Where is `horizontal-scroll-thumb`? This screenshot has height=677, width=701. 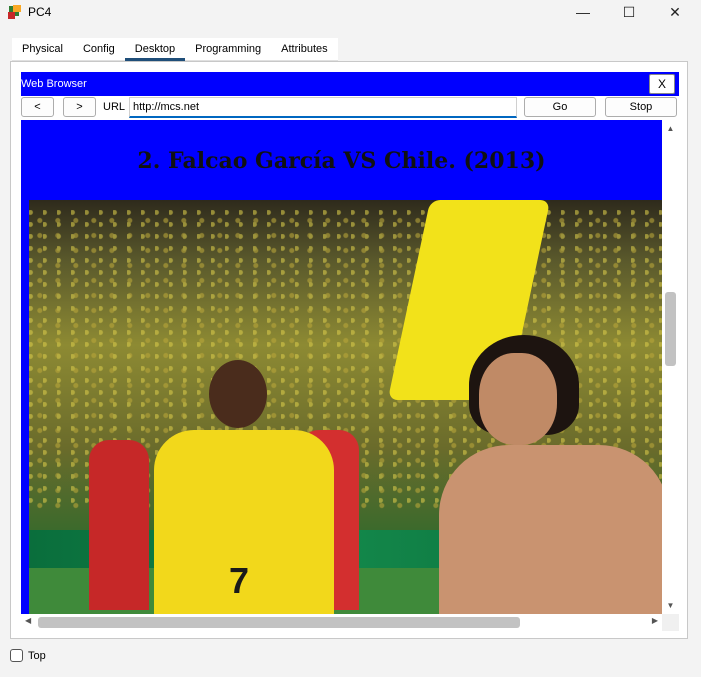
horizontal-scroll-thumb is located at coordinates (279, 622).